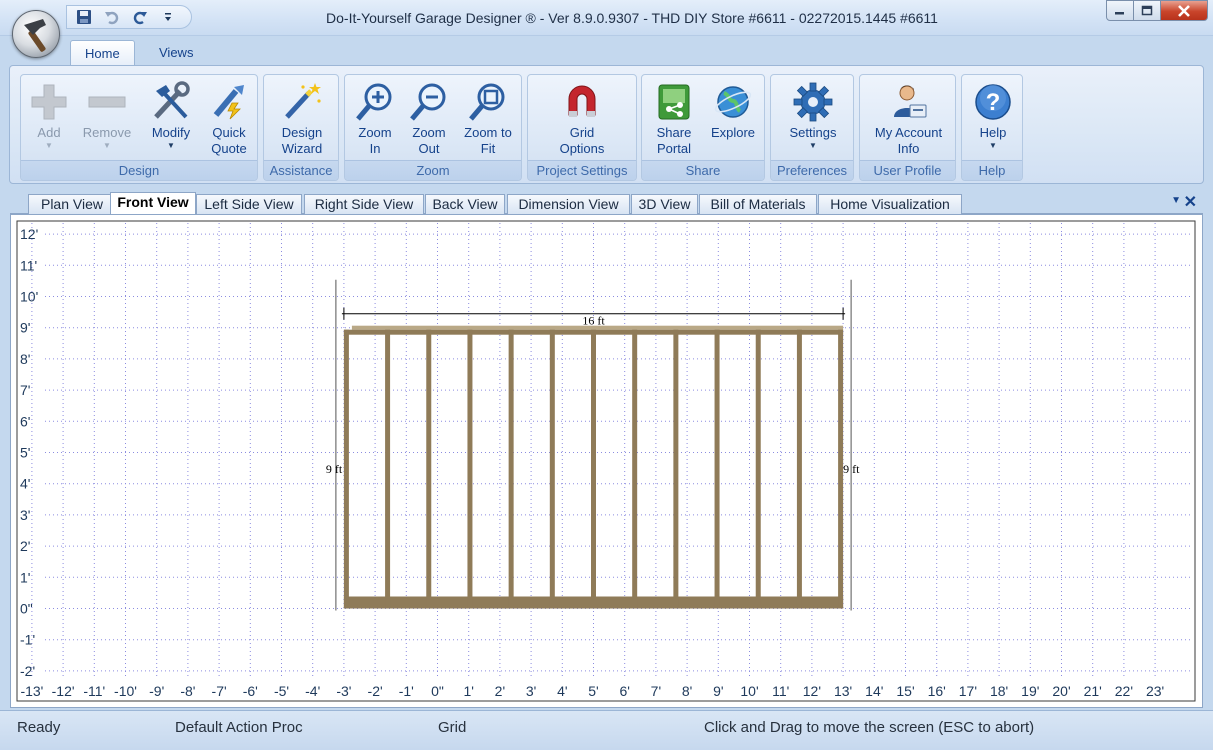 Image resolution: width=1213 pixels, height=750 pixels. What do you see at coordinates (1176, 200) in the screenshot?
I see `tab-list-dropdown-icon: ▼` at bounding box center [1176, 200].